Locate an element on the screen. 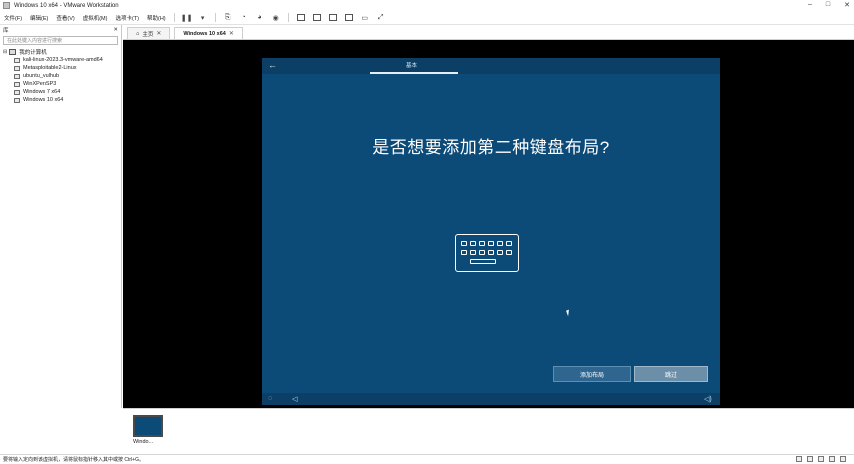  dropdown-icon: ▾ is located at coordinates (203, 17).